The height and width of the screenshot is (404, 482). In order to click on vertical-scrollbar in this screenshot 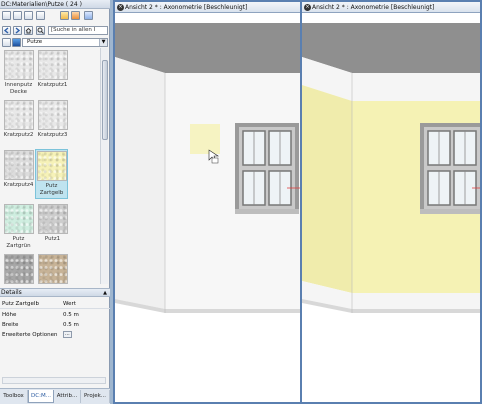, I will do `click(104, 166)`.